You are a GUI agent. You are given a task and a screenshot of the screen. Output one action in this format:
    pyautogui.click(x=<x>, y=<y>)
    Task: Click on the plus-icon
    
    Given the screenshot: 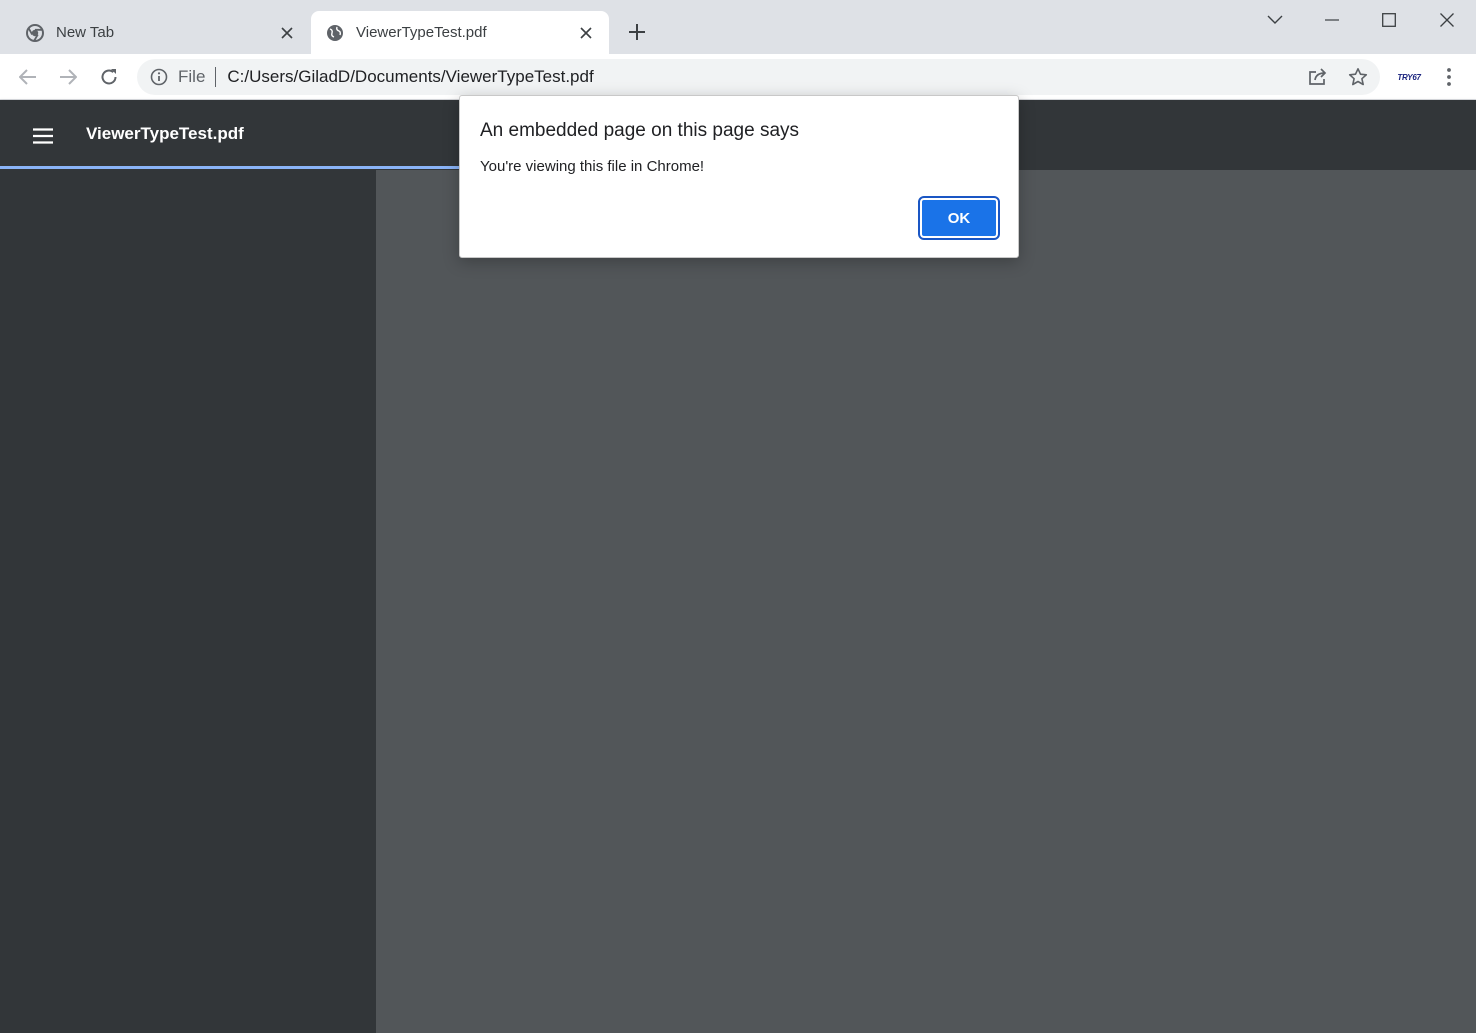 What is the action you would take?
    pyautogui.click(x=637, y=32)
    